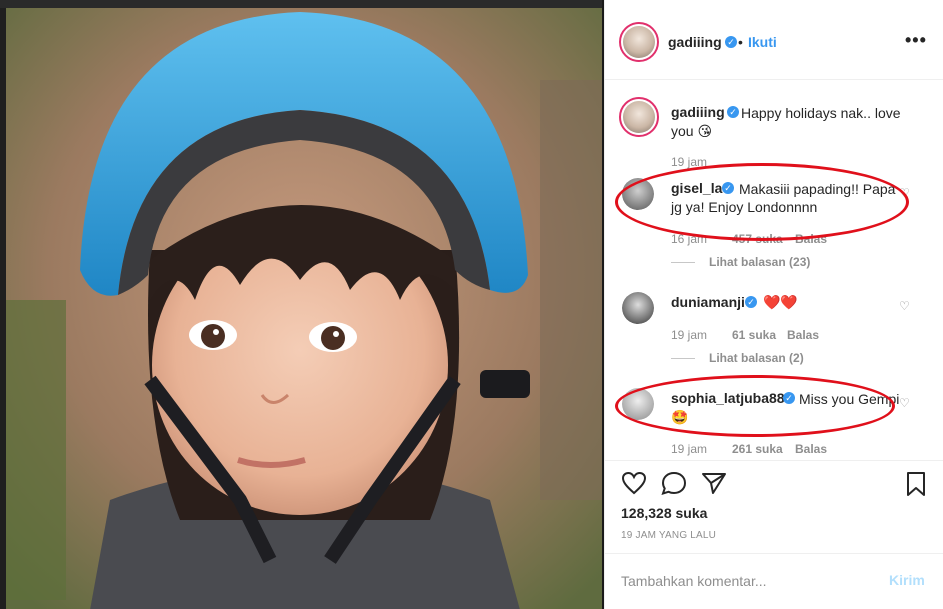 Image resolution: width=943 pixels, height=609 pixels. What do you see at coordinates (754, 335) in the screenshot?
I see `comment-likes-duniamanji: 61 suka` at bounding box center [754, 335].